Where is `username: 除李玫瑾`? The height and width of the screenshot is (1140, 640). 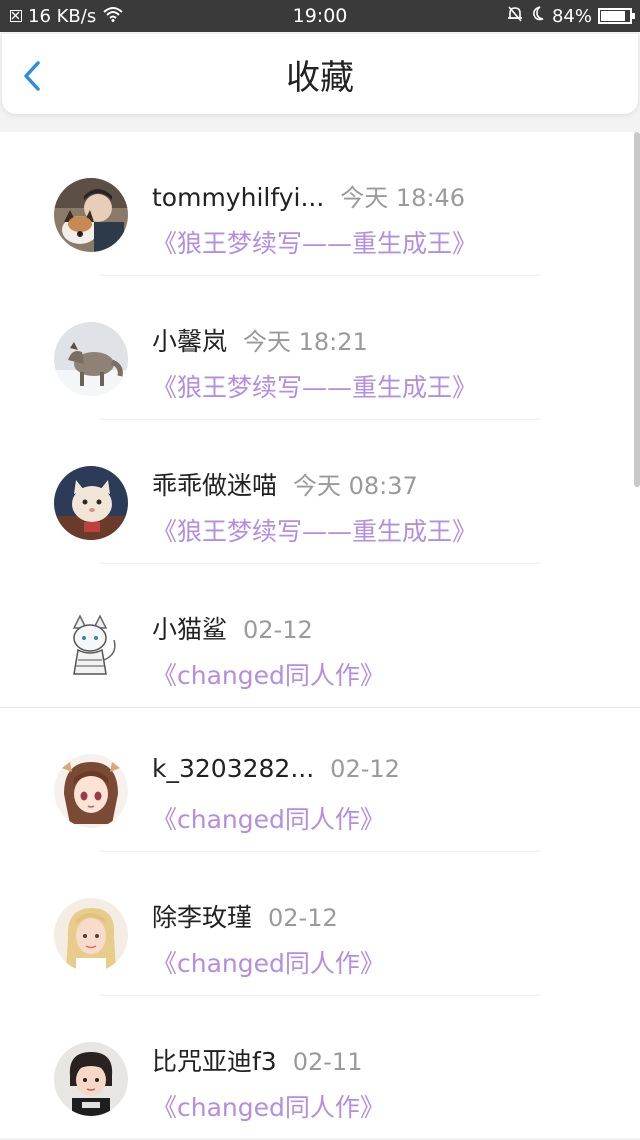
username: 除李玫瑾 is located at coordinates (202, 916).